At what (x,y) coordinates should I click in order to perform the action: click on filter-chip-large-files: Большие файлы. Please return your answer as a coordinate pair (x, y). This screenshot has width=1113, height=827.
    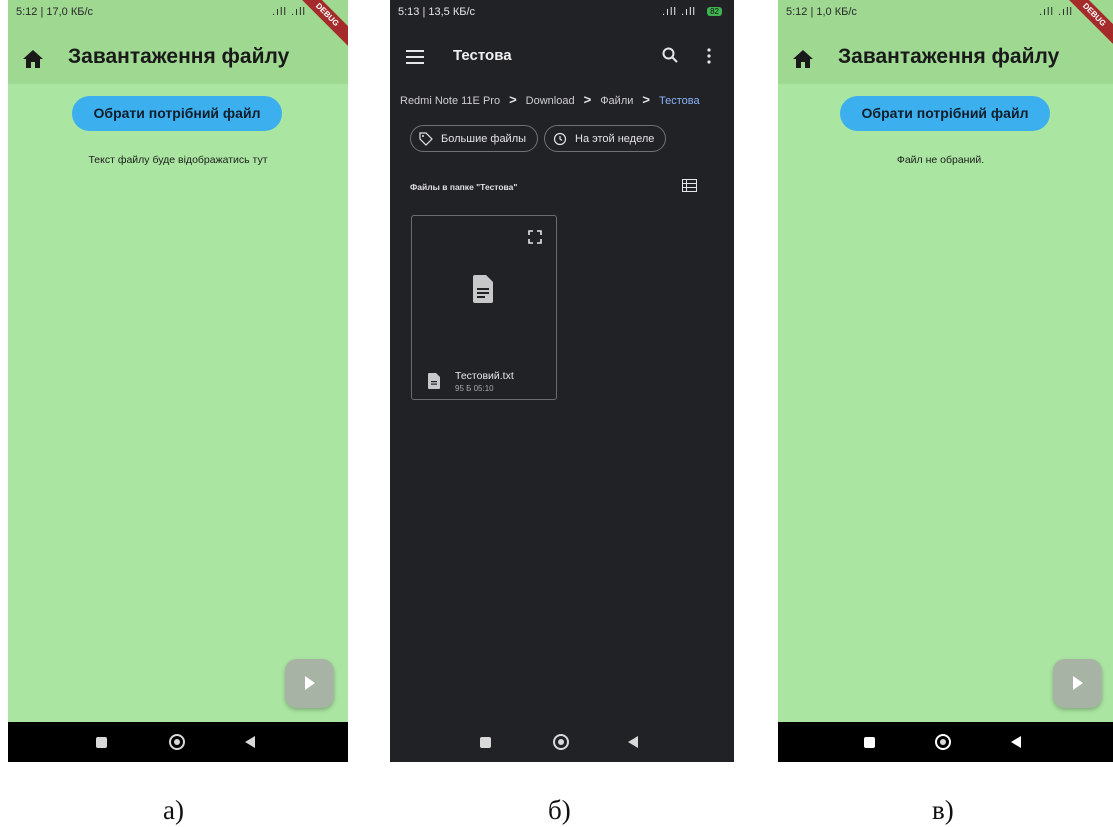
    Looking at the image, I should click on (474, 138).